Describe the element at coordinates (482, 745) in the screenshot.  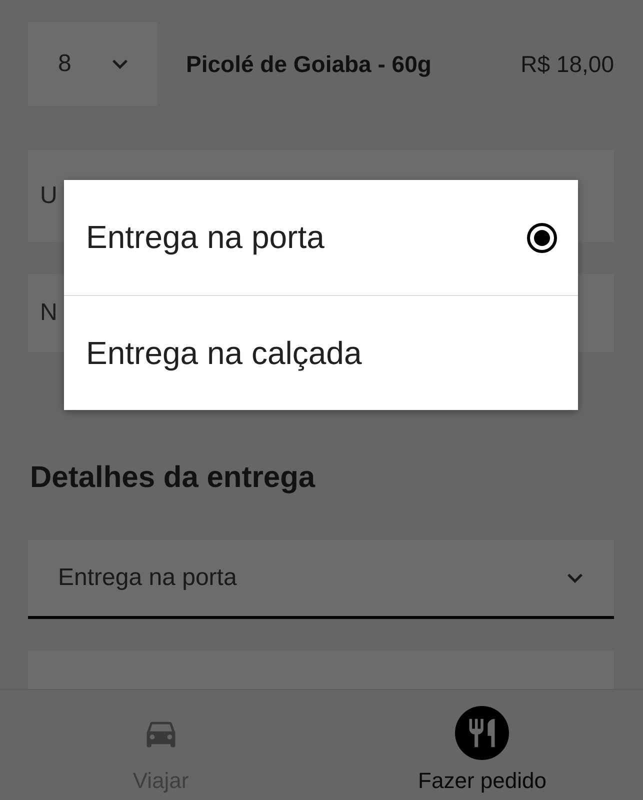
I see `nav-tab: Fazer pedido` at that location.